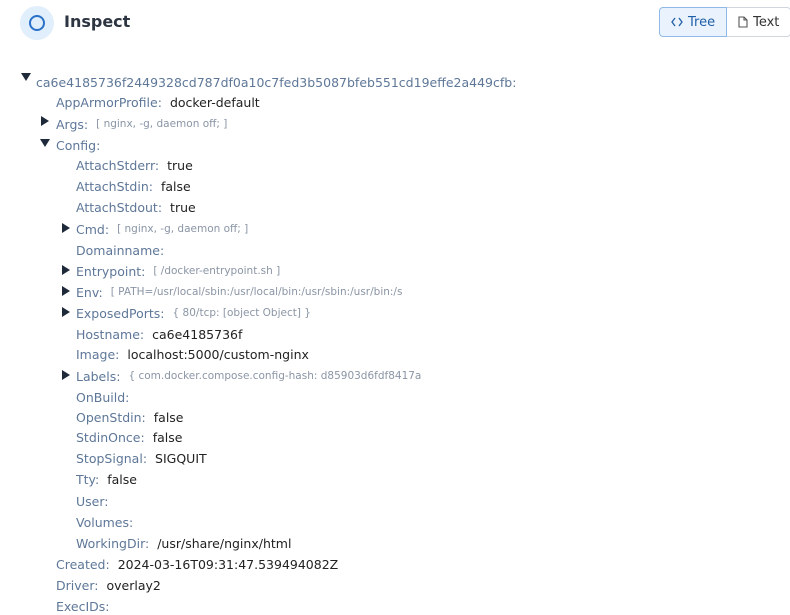  I want to click on node-key: ExposedPorts:, so click(120, 313).